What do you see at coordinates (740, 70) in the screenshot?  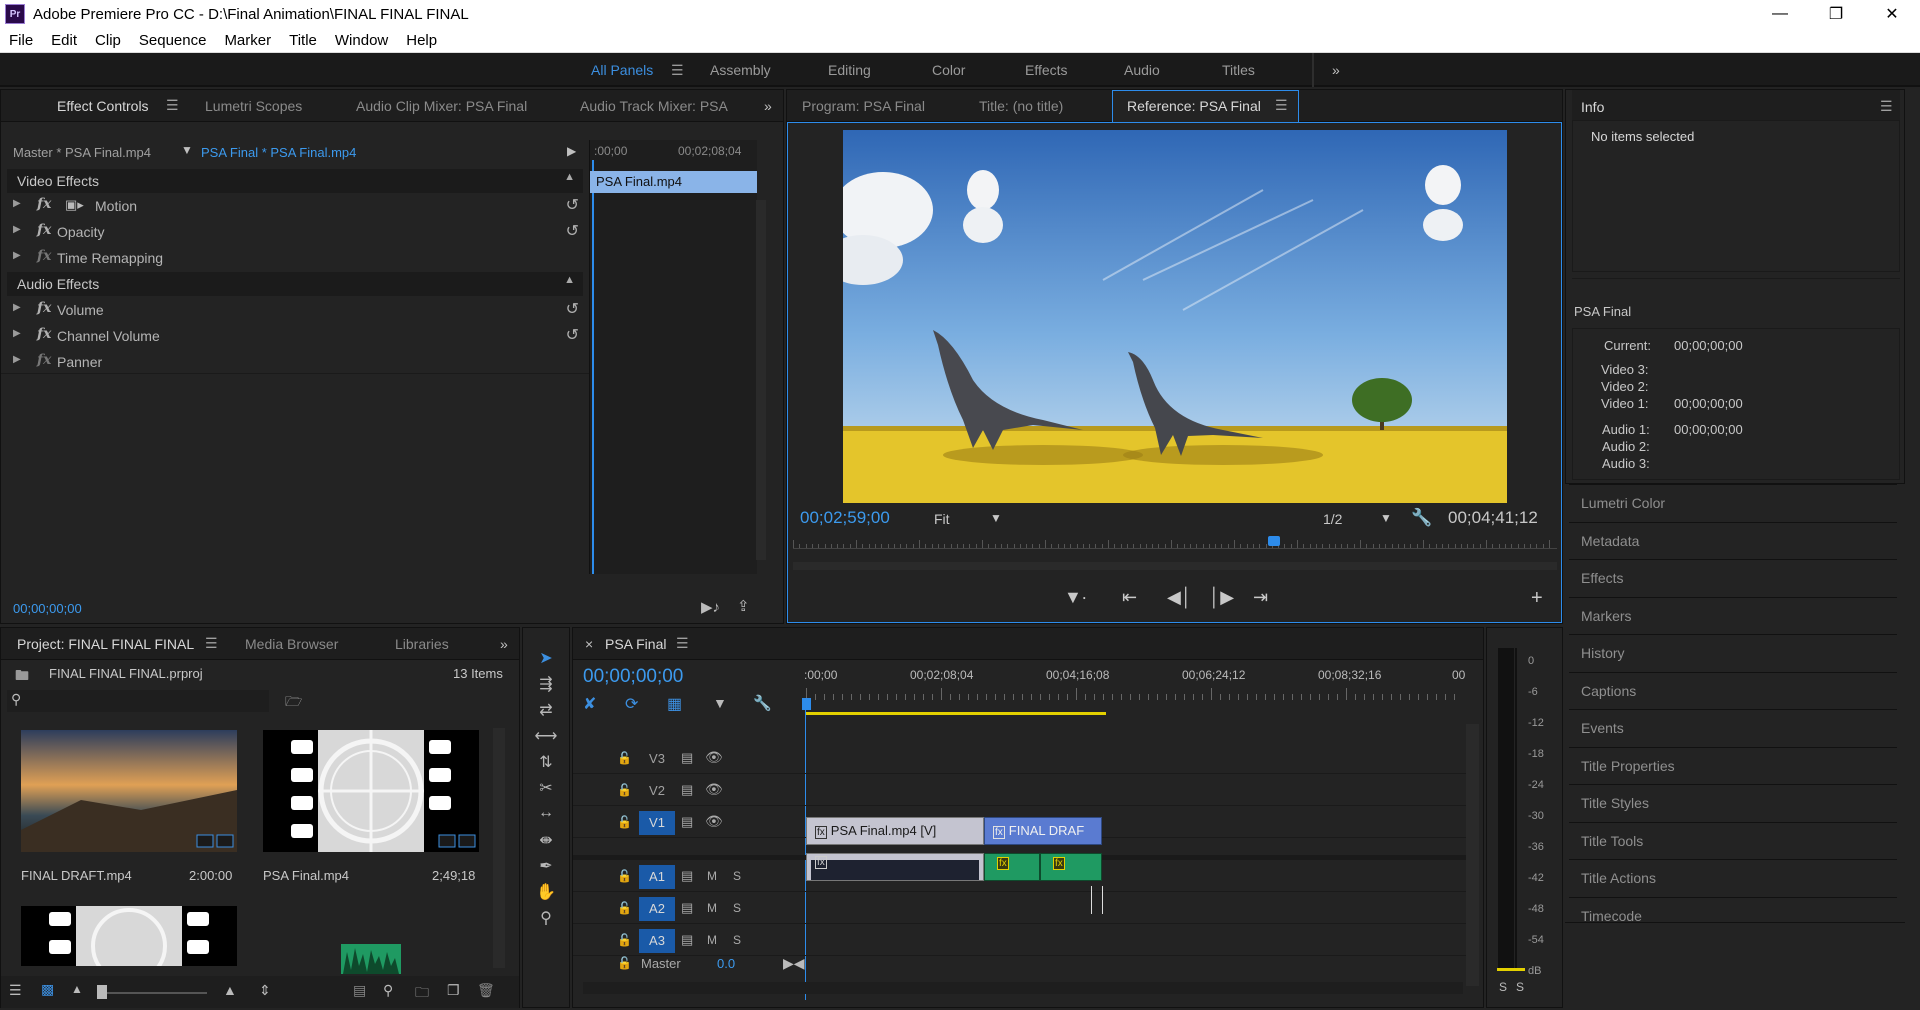 I see `workspace-assembly: Assembly` at bounding box center [740, 70].